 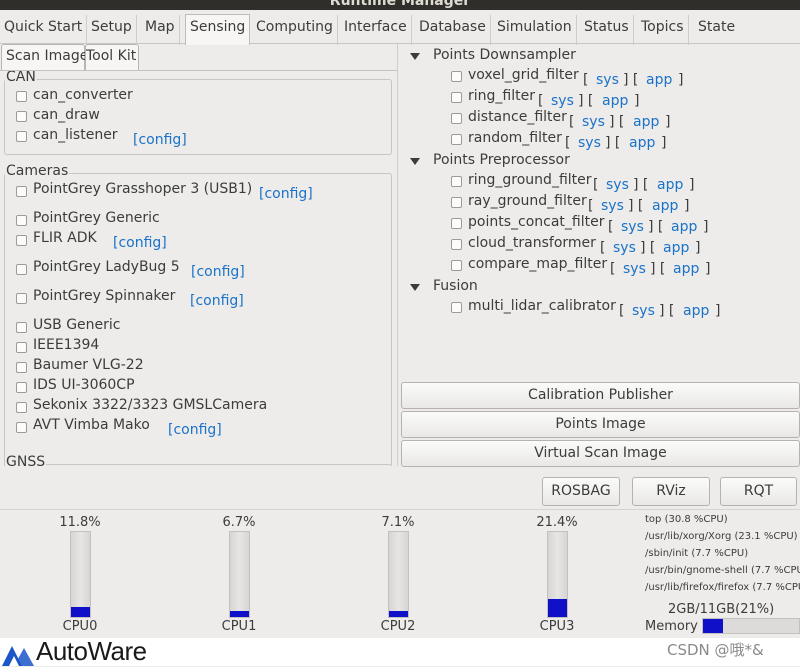 What do you see at coordinates (21, 427) in the screenshot?
I see `avt-vimba-checkbox` at bounding box center [21, 427].